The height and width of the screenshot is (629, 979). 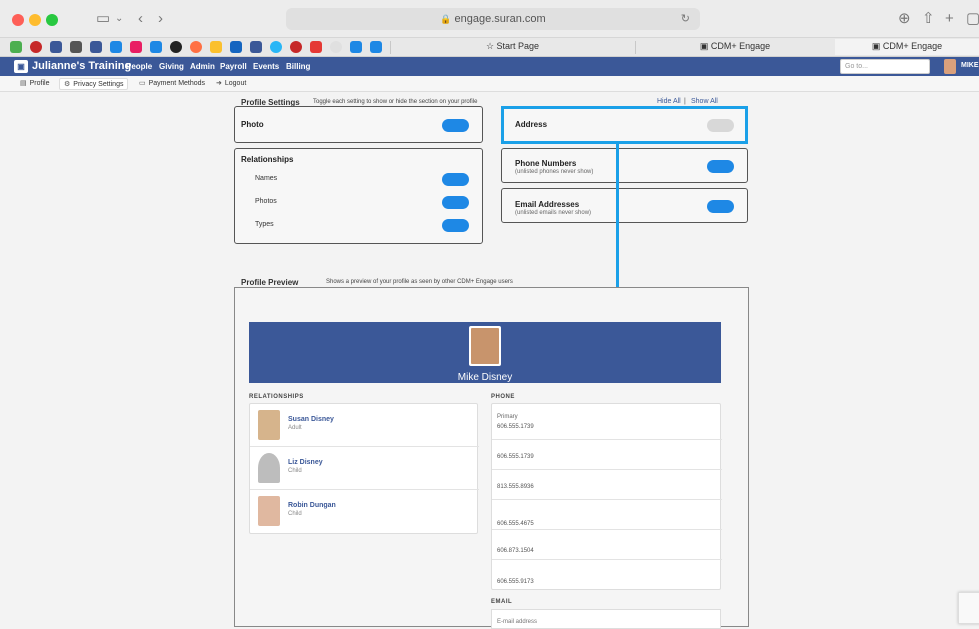 I want to click on relationships-heading: RELATIONSHIPS, so click(x=276, y=397).